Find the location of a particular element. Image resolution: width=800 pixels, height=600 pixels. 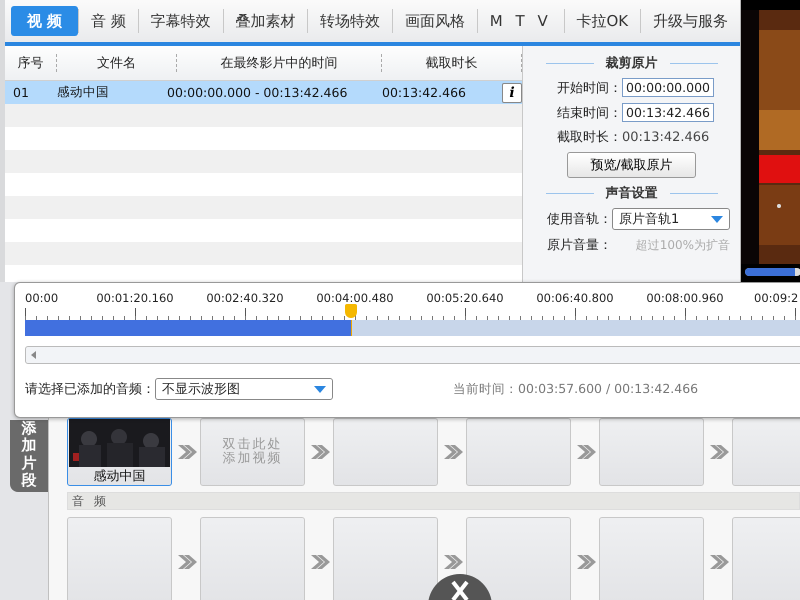

time-label: 00:02:40.320 is located at coordinates (245, 298).